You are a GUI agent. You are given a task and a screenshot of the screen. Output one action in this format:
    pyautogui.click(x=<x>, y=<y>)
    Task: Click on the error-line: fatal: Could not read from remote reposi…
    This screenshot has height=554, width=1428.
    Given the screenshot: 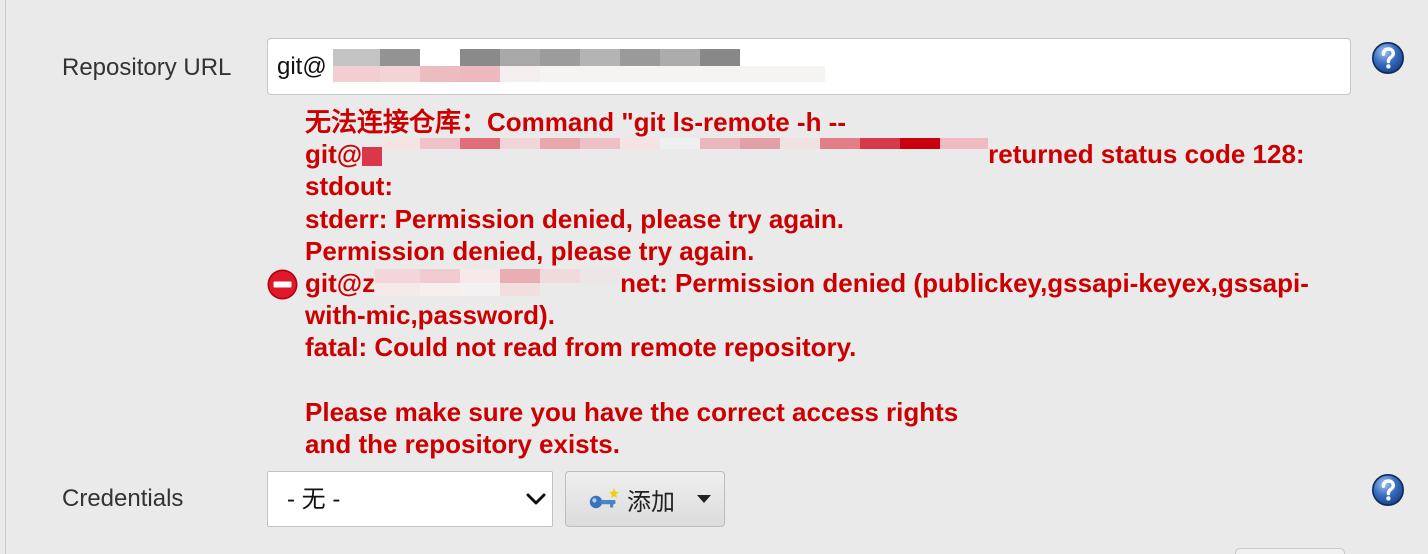 What is the action you would take?
    pyautogui.click(x=581, y=347)
    